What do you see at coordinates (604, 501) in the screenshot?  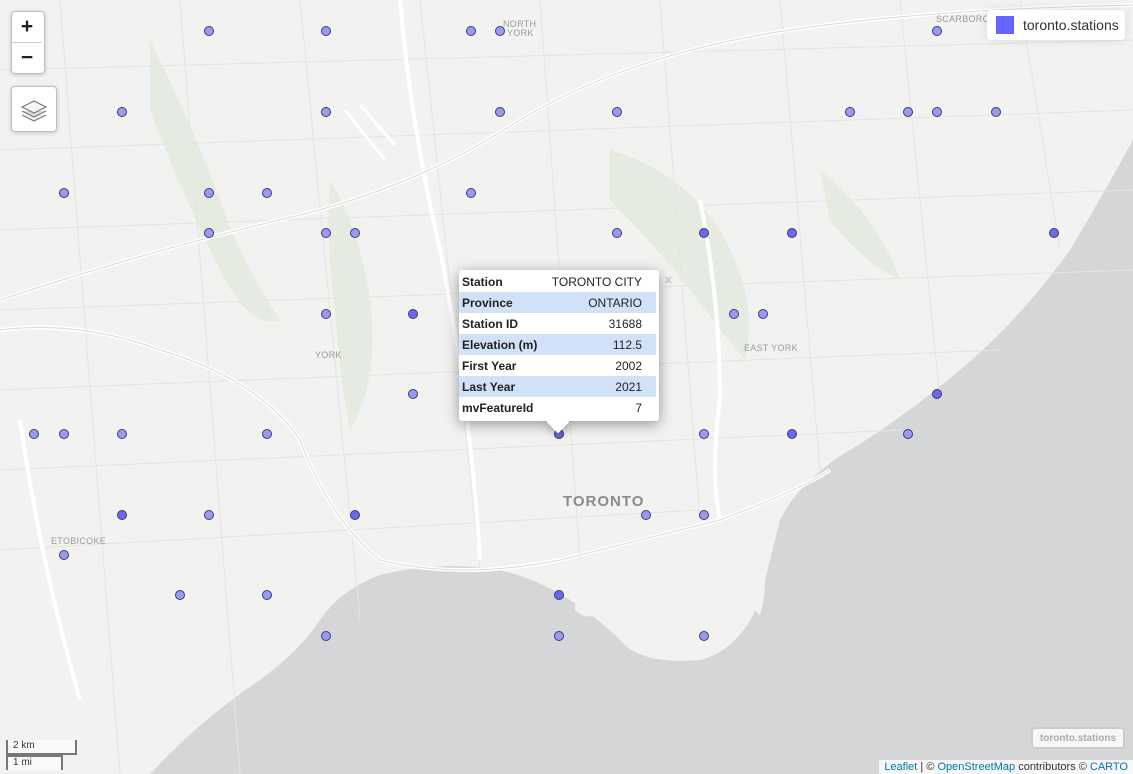 I see `place-label-toronto: TORONTO` at bounding box center [604, 501].